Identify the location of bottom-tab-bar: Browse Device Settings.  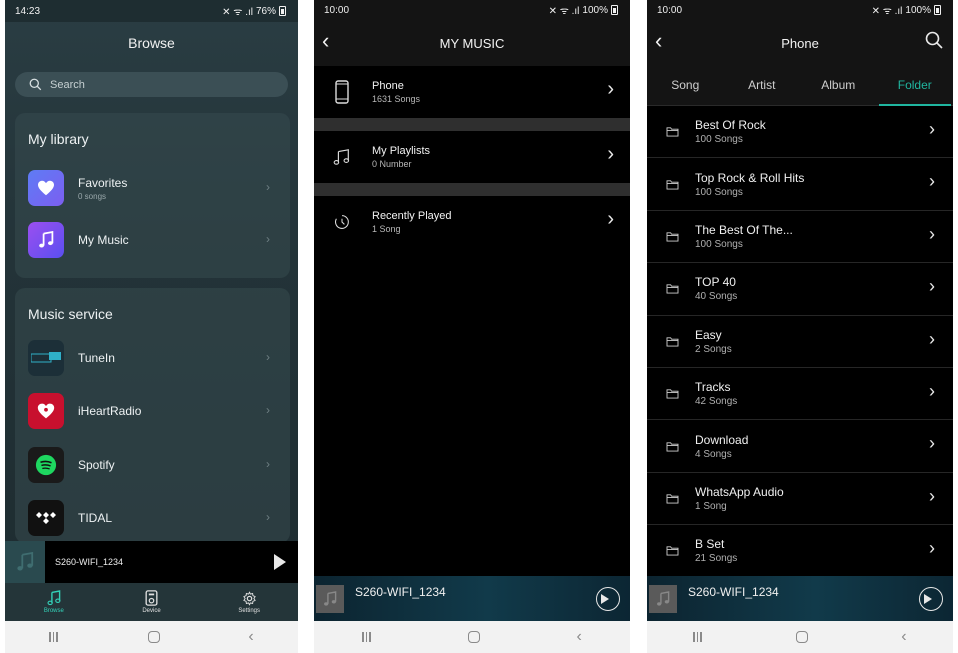
(151, 602).